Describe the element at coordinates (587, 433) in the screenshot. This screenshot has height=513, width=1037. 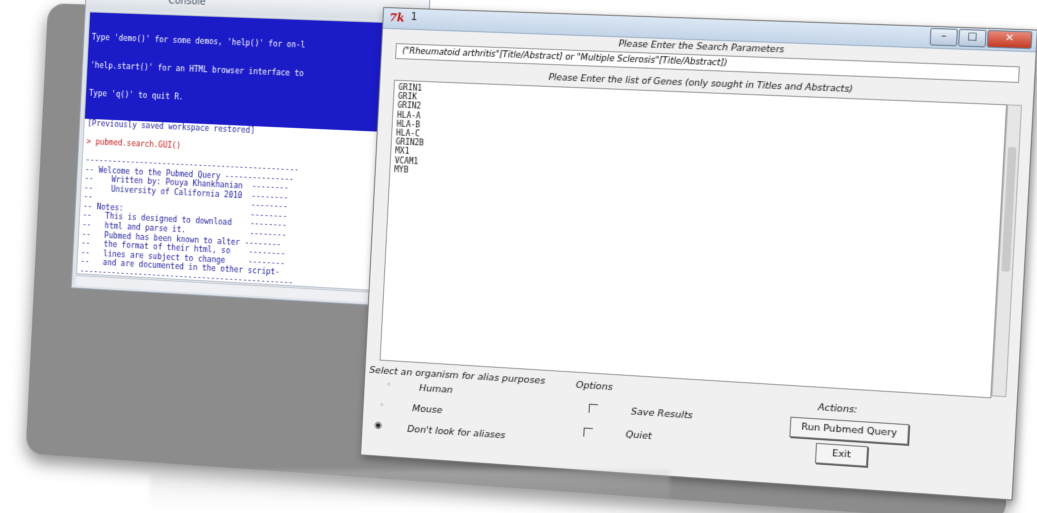
I see `quiet-checkbox` at that location.